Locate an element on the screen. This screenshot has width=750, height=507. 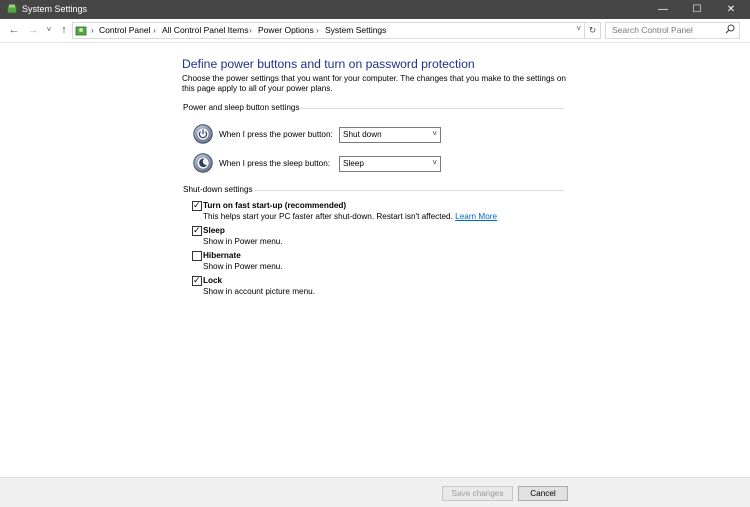
shutdown-section-heading: Shut-down settings is located at coordinates (218, 189).